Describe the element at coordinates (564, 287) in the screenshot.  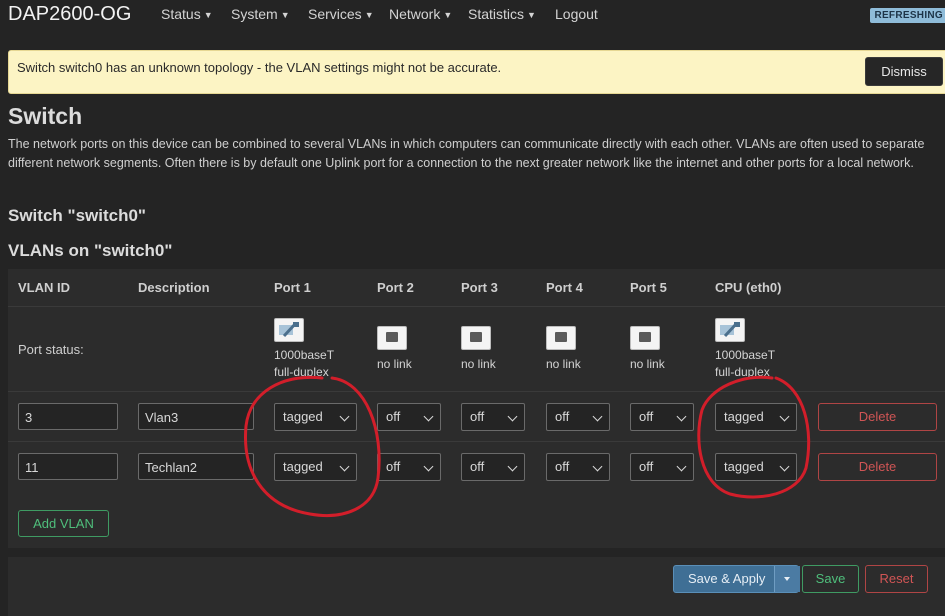
I see `col-header-port-4: Port 4` at that location.